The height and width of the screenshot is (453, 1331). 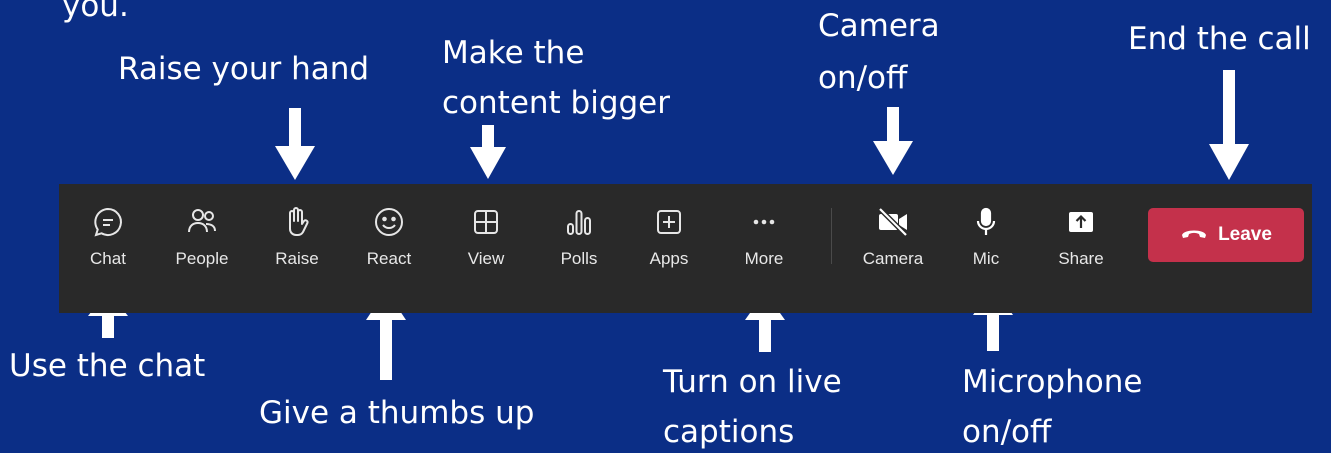 I want to click on camera-button-label: Camera, so click(x=893, y=258).